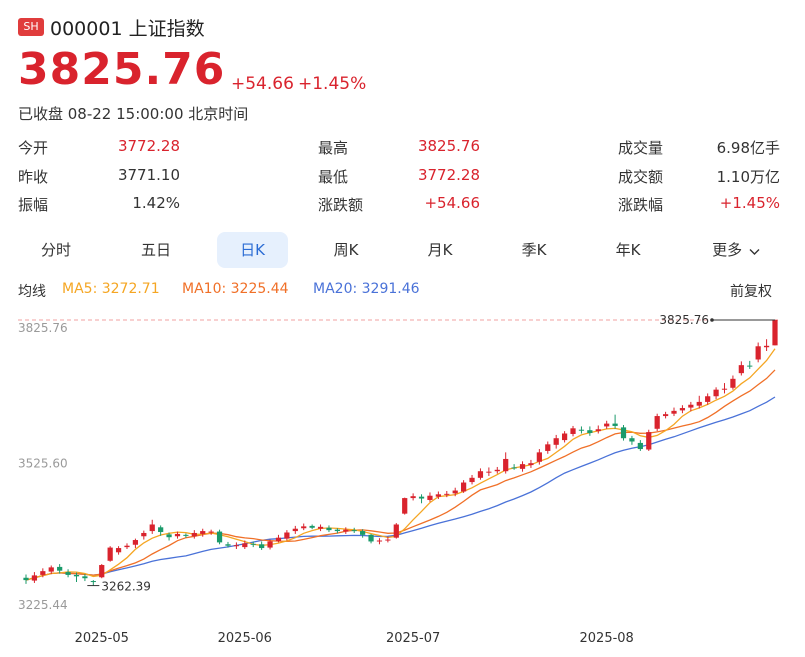 Image resolution: width=805 pixels, height=657 pixels. What do you see at coordinates (440, 250) in the screenshot?
I see `tab-monthly-k: 月K` at bounding box center [440, 250].